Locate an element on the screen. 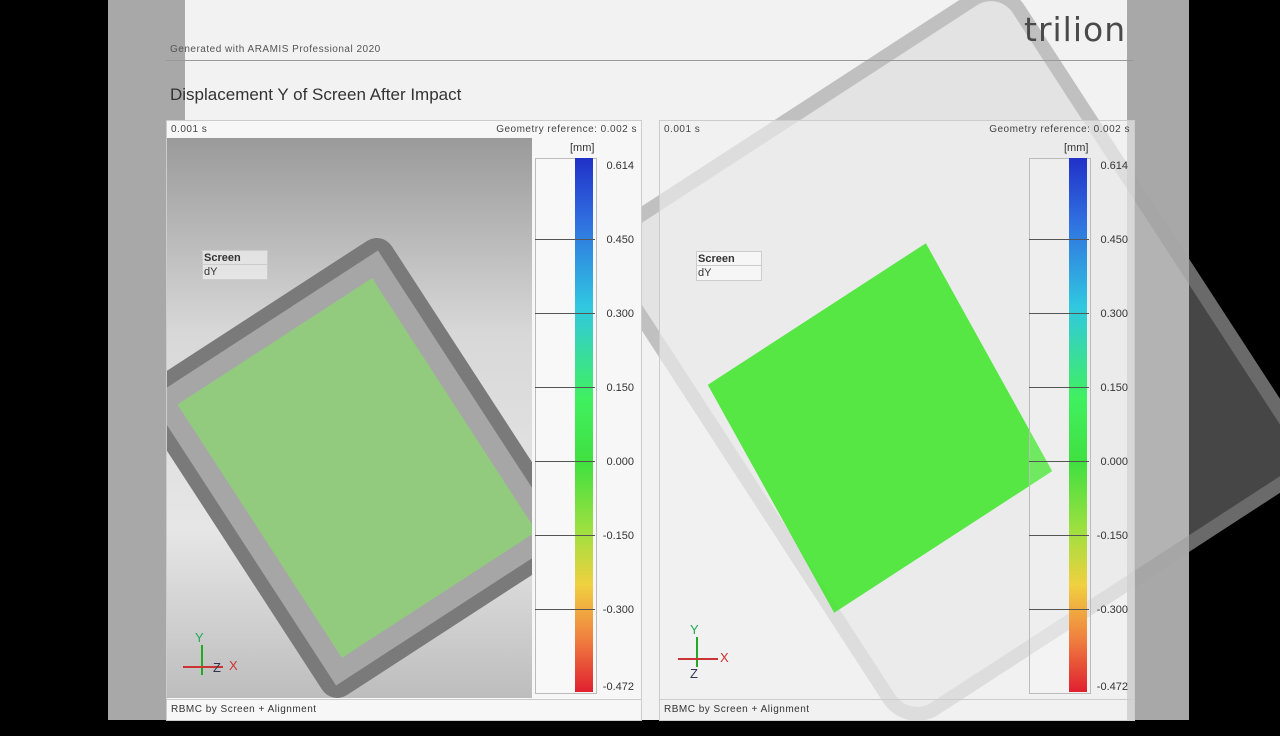 Image resolution: width=1280 pixels, height=736 pixels. page-title: Displacement Y of Screen After Impact is located at coordinates (316, 94).